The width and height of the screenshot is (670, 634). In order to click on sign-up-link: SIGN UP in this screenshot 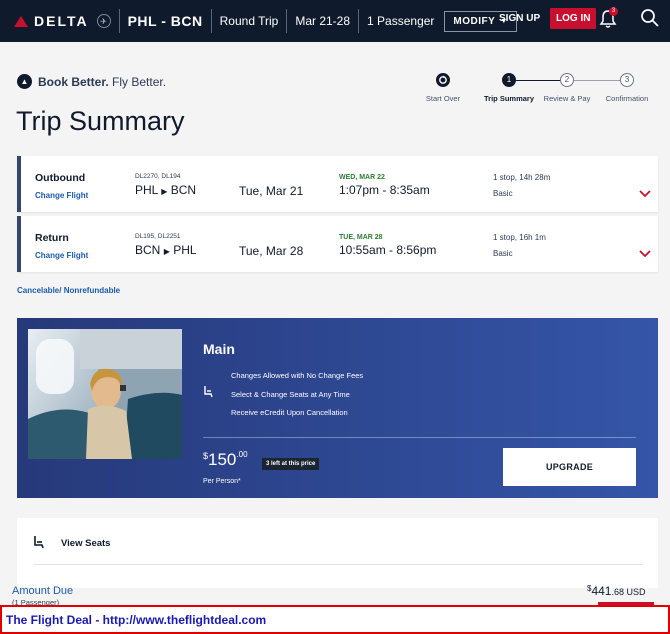, I will do `click(519, 18)`.